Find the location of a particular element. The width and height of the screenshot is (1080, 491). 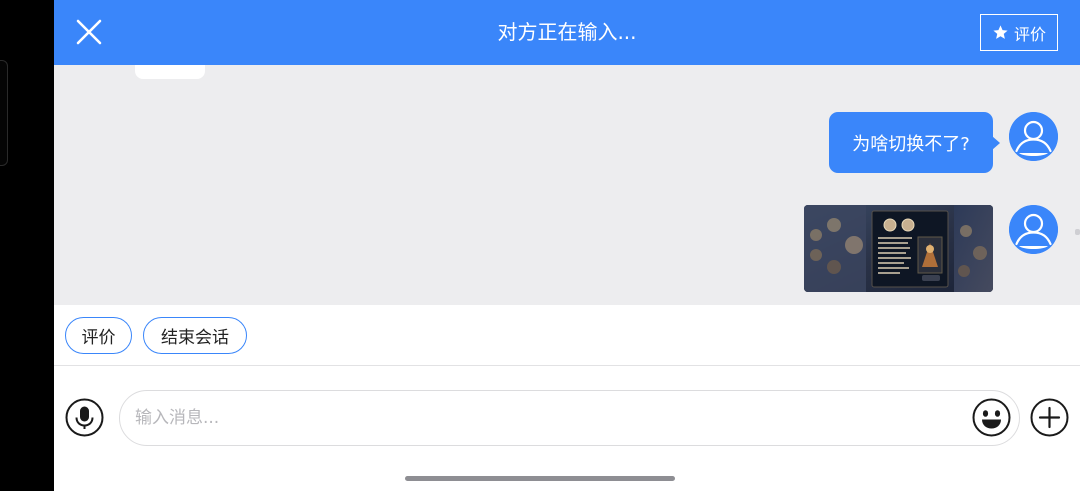

emoji-button is located at coordinates (991, 417).